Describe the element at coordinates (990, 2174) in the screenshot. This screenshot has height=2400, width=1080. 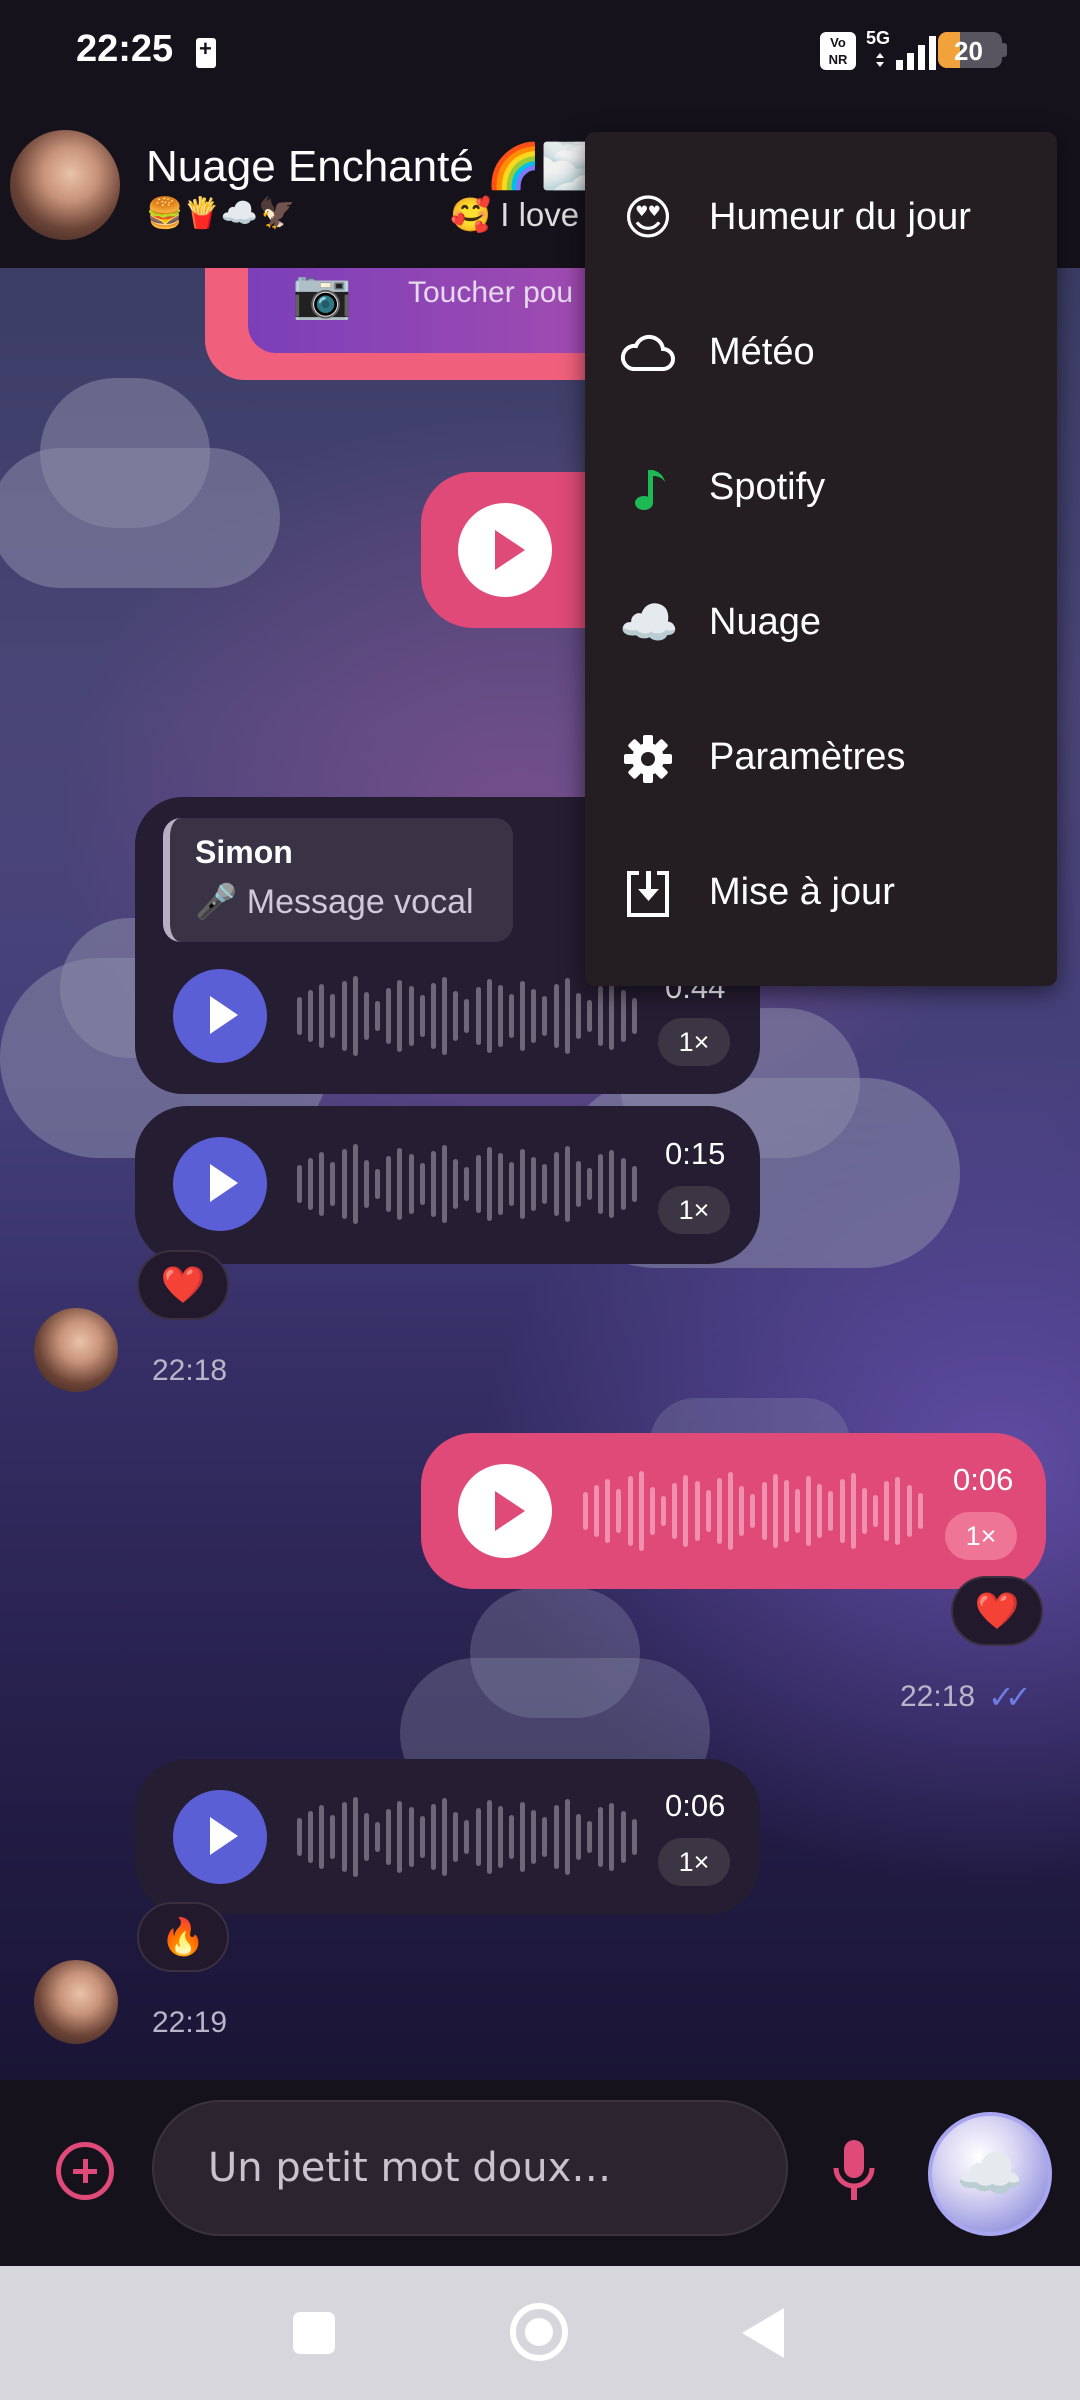
I see `send-cloud-button: ☁️` at that location.